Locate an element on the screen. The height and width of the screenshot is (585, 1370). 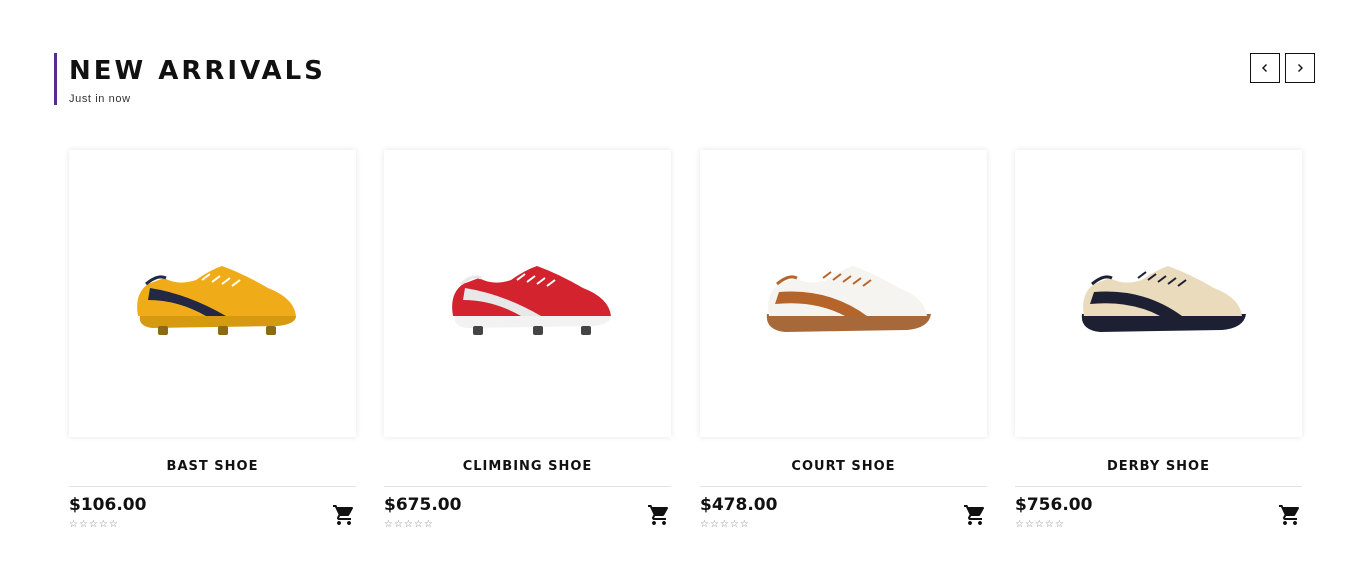
product-card: DERBY SHOE $756.00 ☆☆☆☆☆ is located at coordinates (1158, 346).